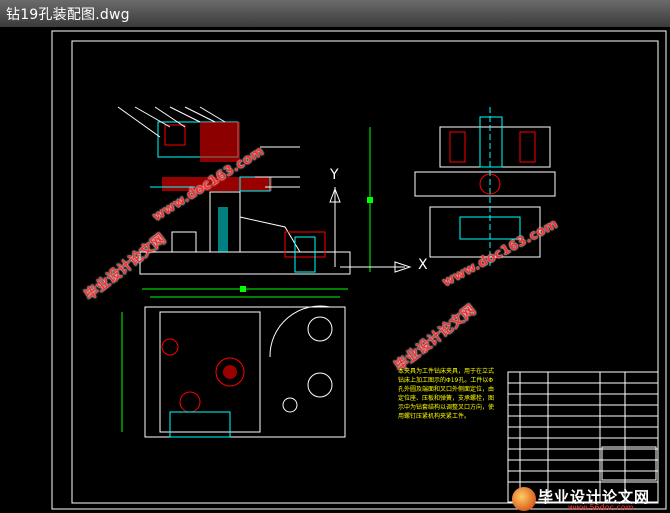 Image resolution: width=670 pixels, height=513 pixels. What do you see at coordinates (491, 142) in the screenshot?
I see `side-bushing` at bounding box center [491, 142].